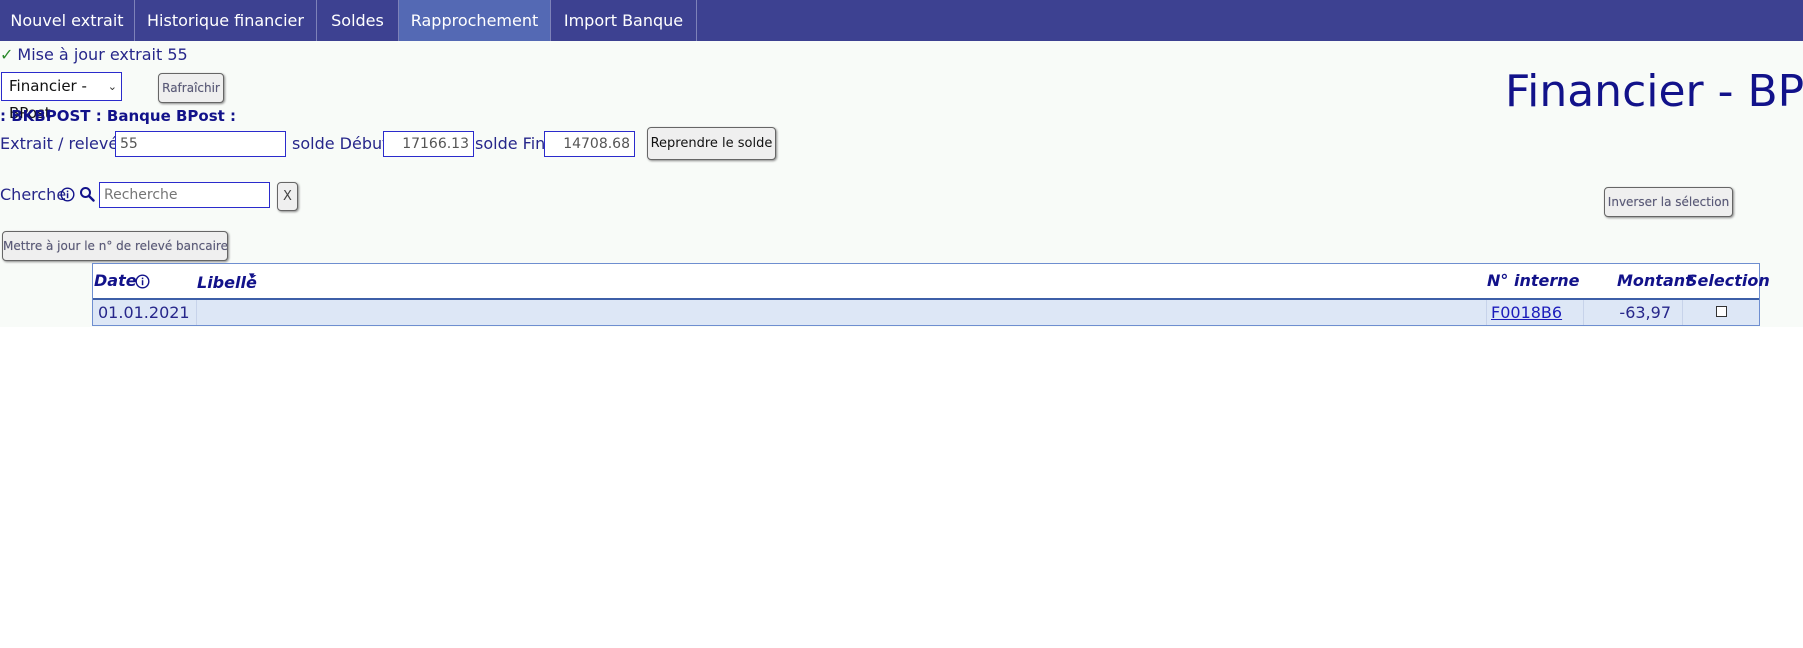  What do you see at coordinates (1655, 280) in the screenshot?
I see `column-header-amount: Montant` at bounding box center [1655, 280].